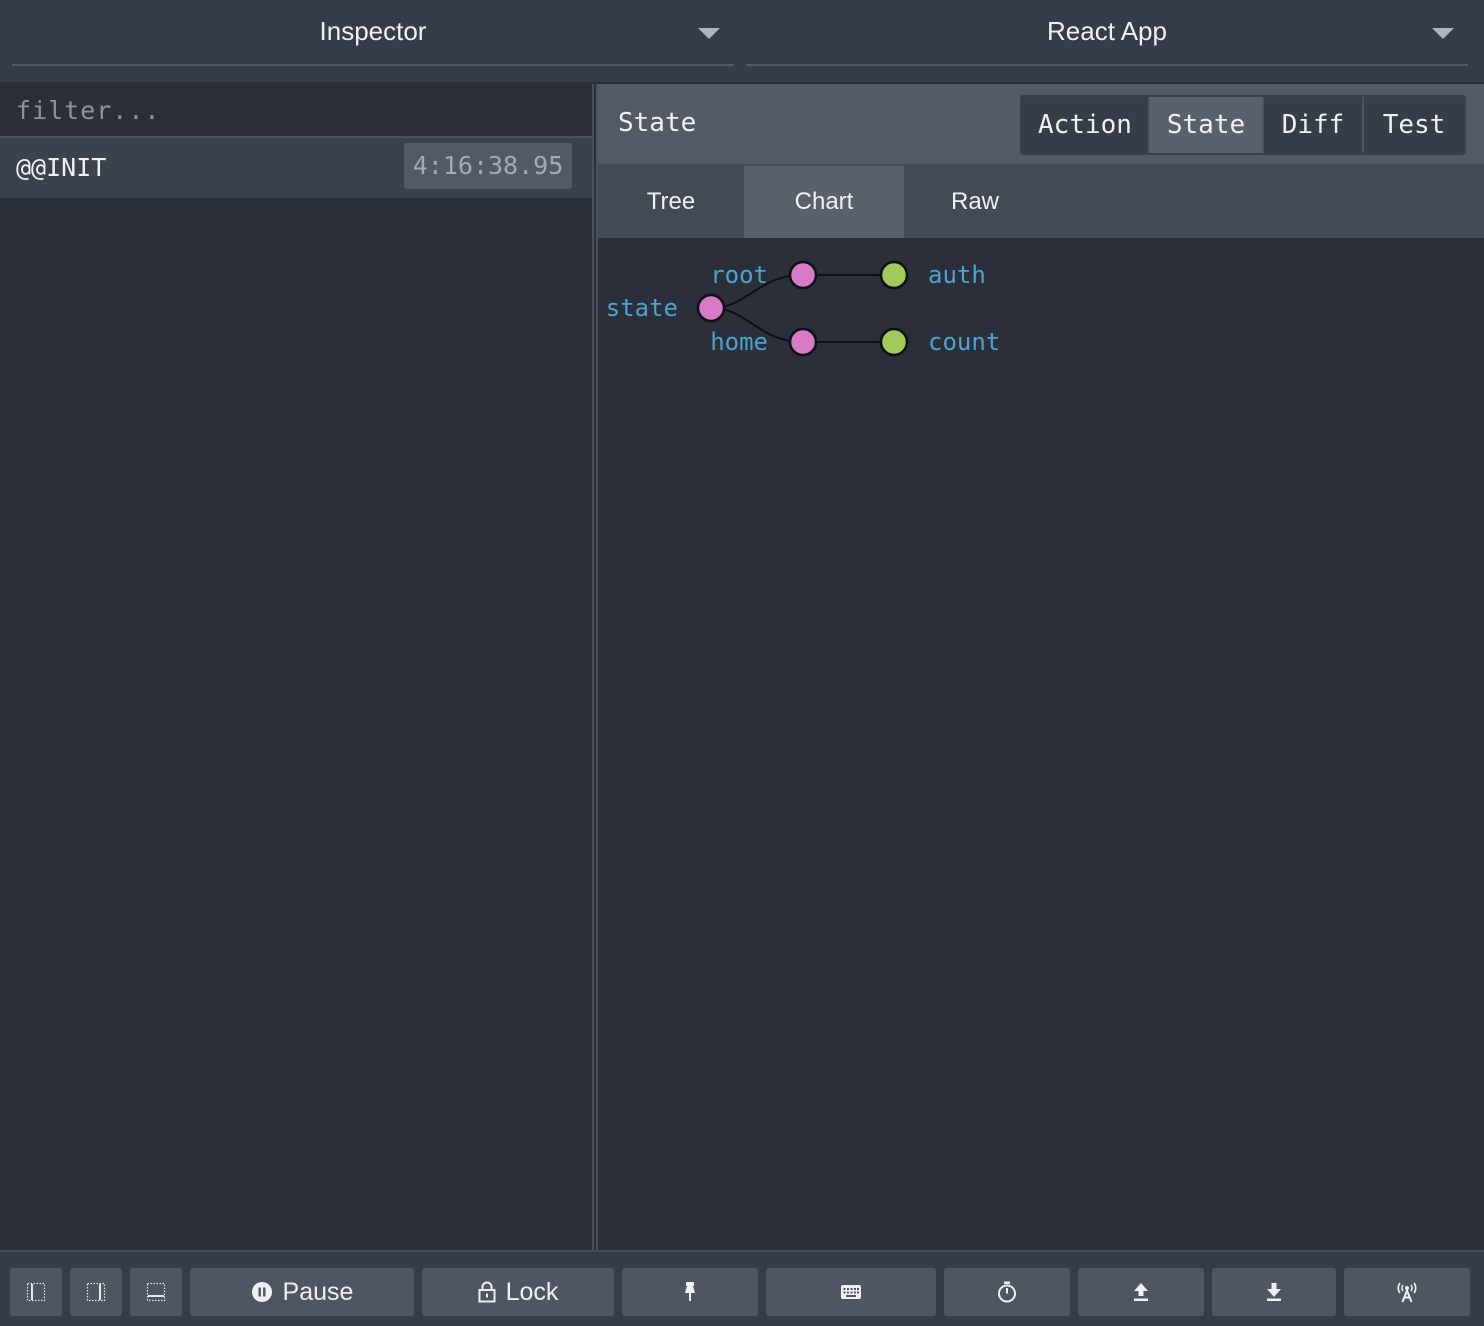 The image size is (1484, 1326). Describe the element at coordinates (739, 342) in the screenshot. I see `chart-label-home: home` at that location.